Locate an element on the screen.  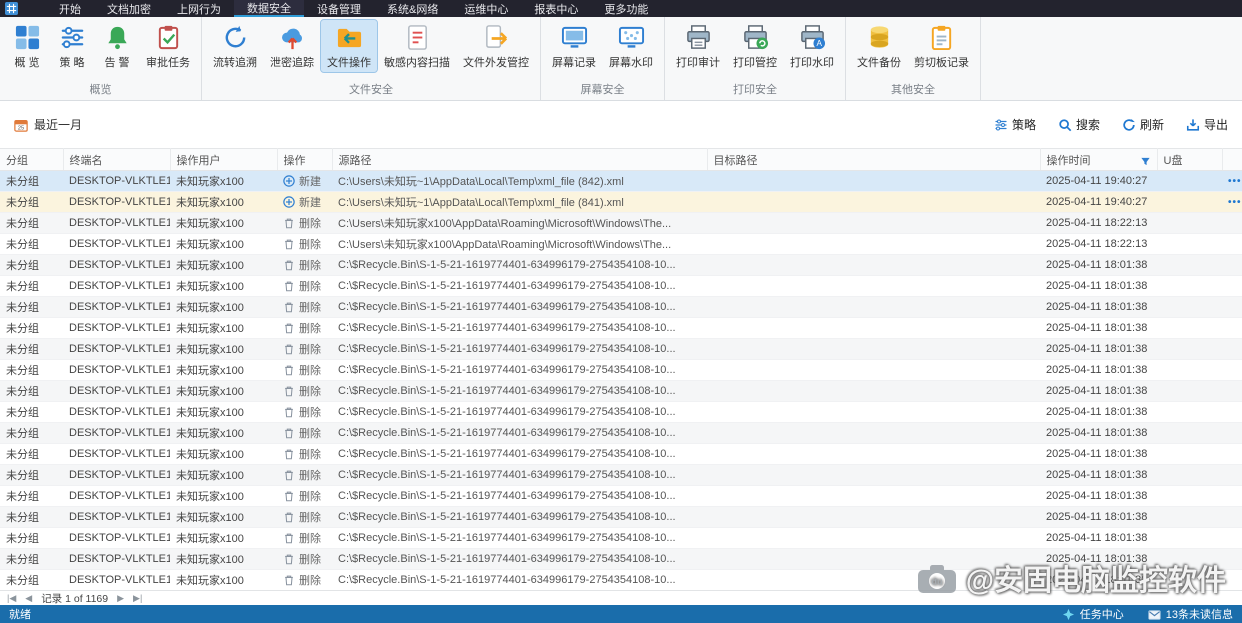
ribbon-button-审批任务: 审批任务 is located at coordinates (168, 46).